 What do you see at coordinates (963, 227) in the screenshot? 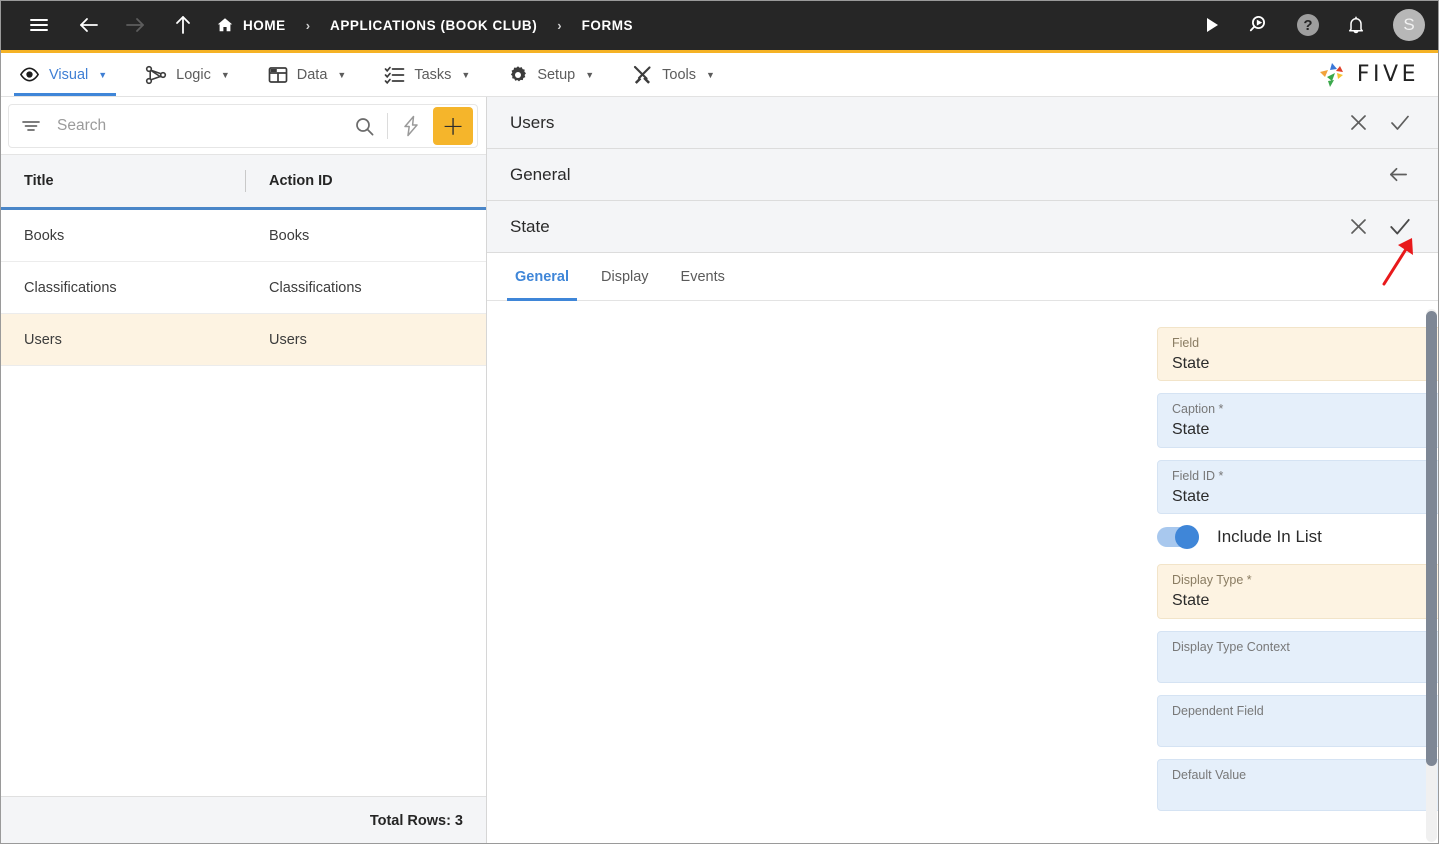
I see `pane-header-state: State` at bounding box center [963, 227].